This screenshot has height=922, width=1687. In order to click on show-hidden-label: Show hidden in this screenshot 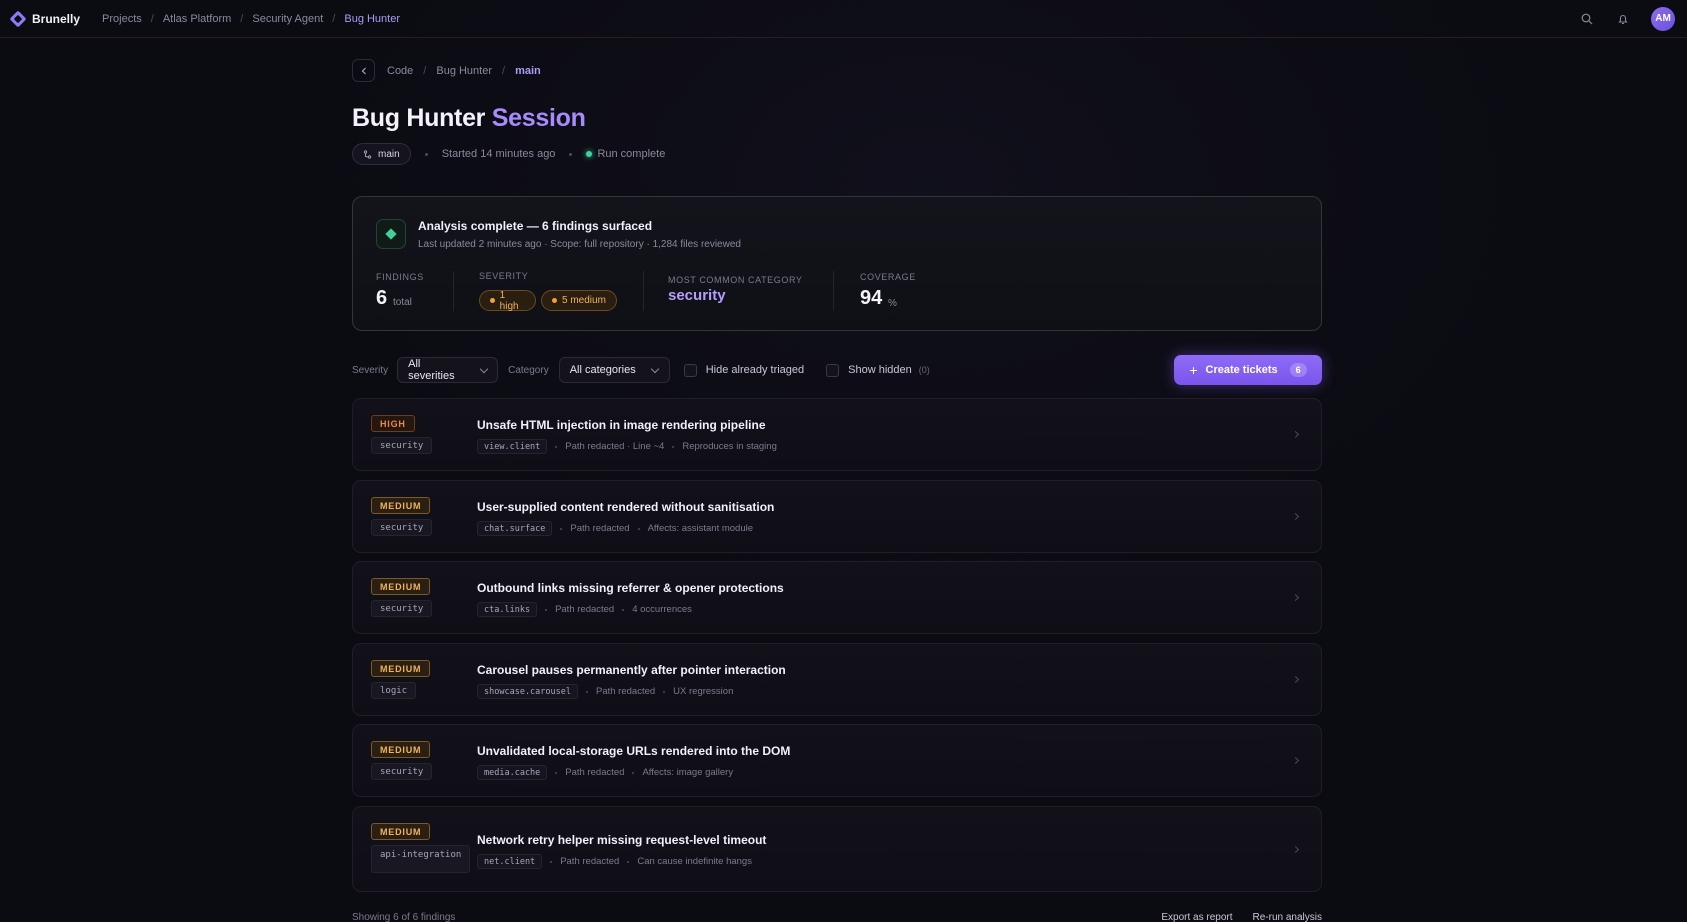, I will do `click(880, 370)`.